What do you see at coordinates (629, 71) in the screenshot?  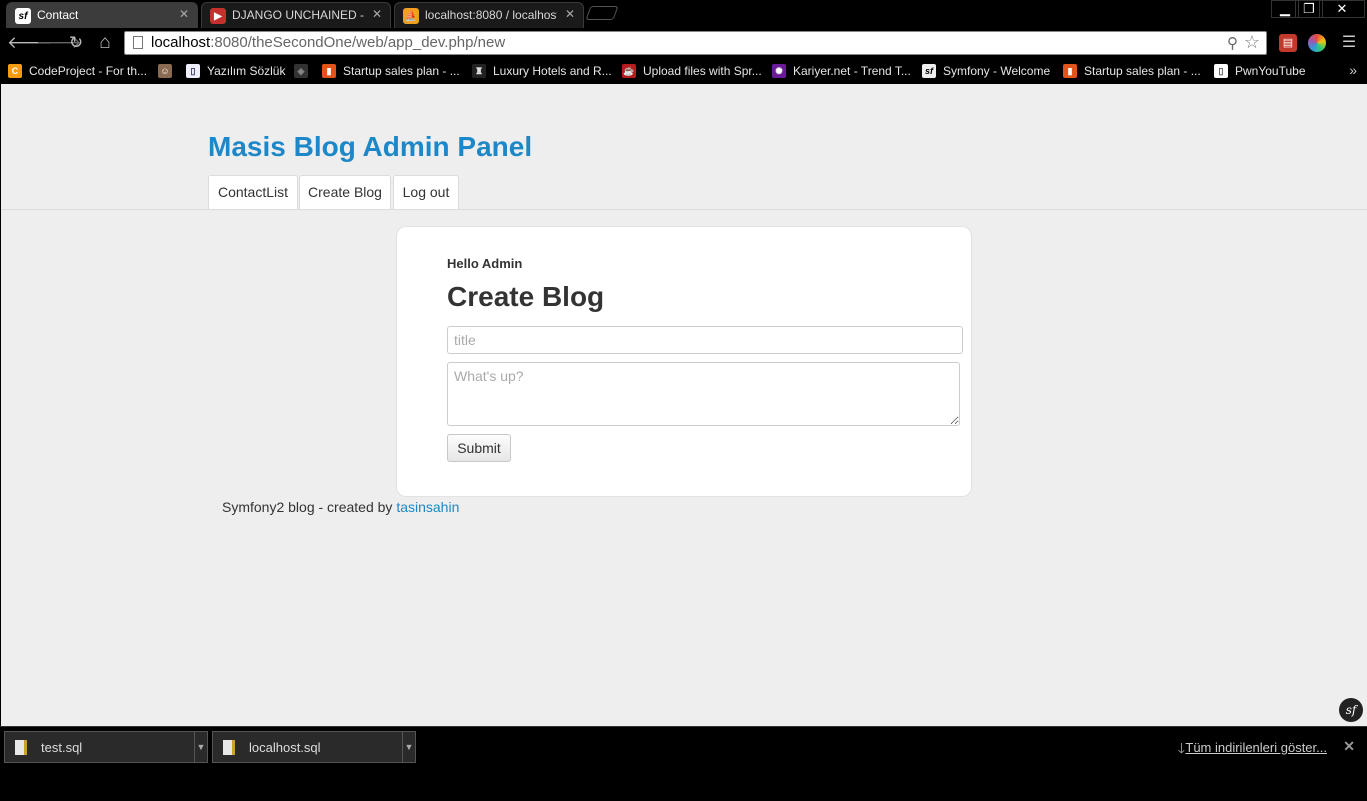 I see `java-icon: ☕` at bounding box center [629, 71].